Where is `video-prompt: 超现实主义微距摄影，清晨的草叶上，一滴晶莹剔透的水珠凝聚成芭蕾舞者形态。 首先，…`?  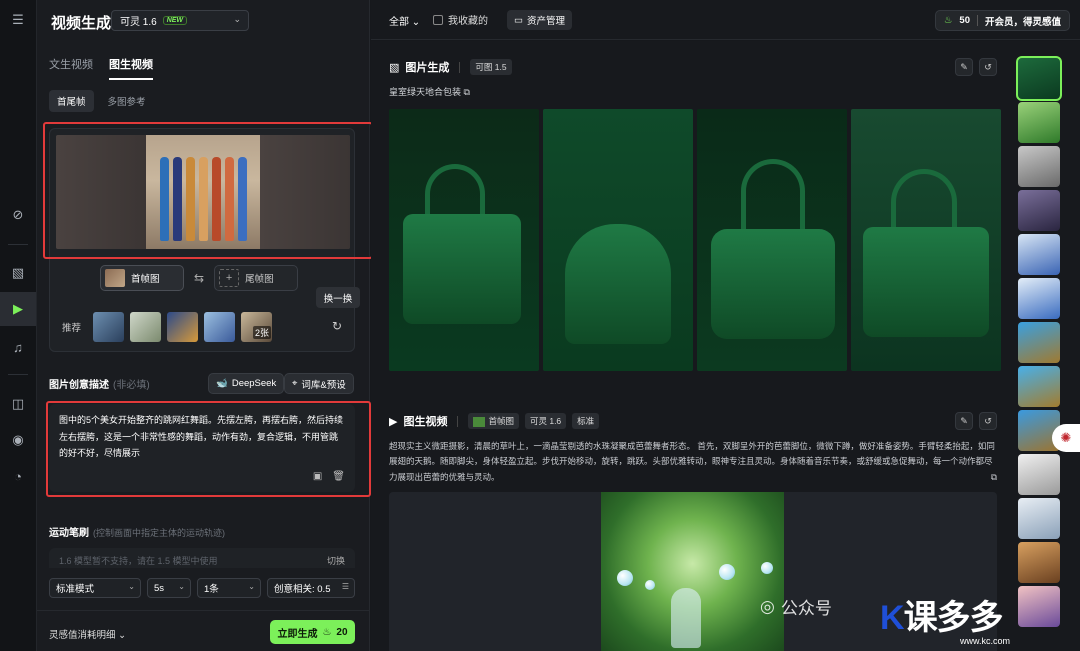 video-prompt: 超现实主义微距摄影，清晨的草叶上，一滴晶莹剔透的水珠凝聚成芭蕾舞者形态。 首先，… is located at coordinates (693, 462).